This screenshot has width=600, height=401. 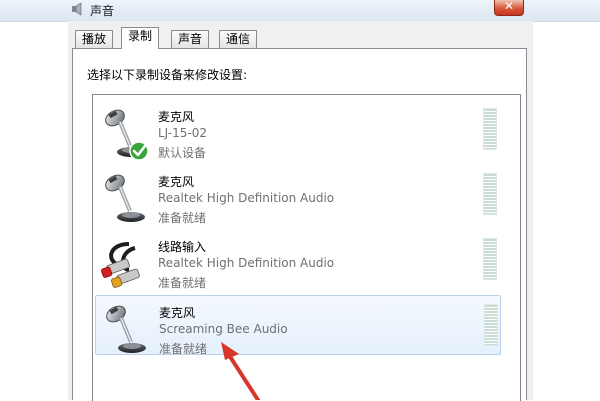 I want to click on instruction-label: 选择以下录制设备来修改设置:, so click(x=167, y=75).